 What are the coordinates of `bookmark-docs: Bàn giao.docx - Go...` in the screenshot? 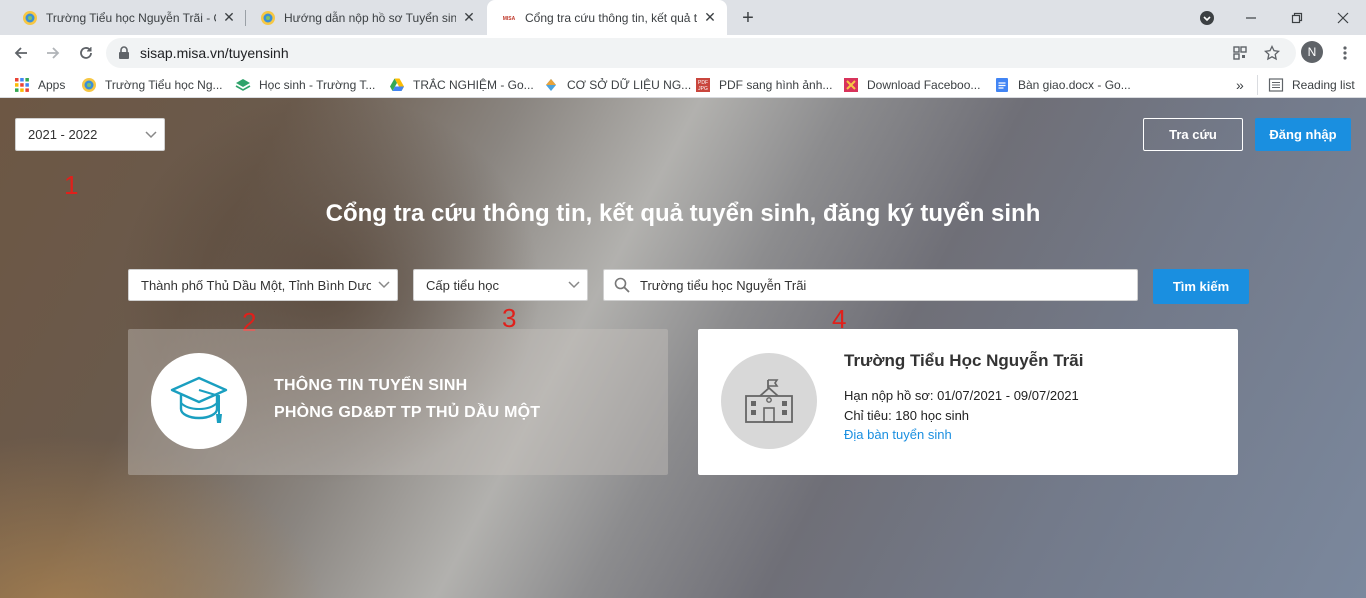 It's located at (1062, 85).